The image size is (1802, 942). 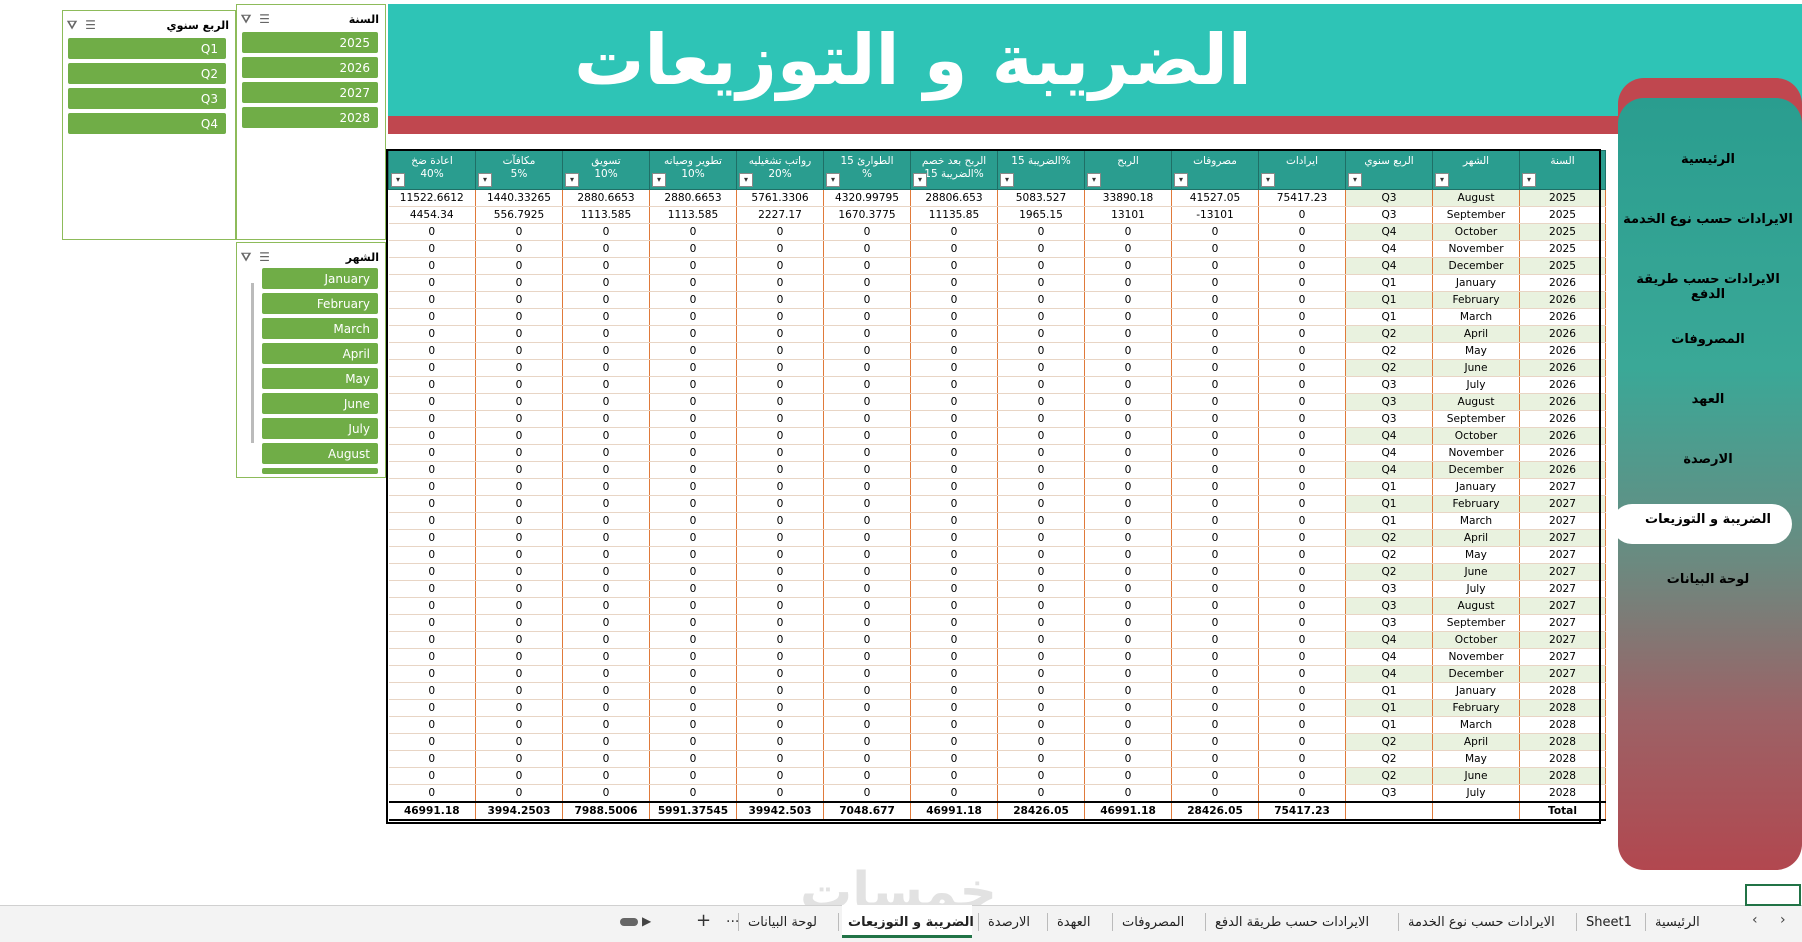 I want to click on sheet-tab: الرئيسية, so click(x=1677, y=922).